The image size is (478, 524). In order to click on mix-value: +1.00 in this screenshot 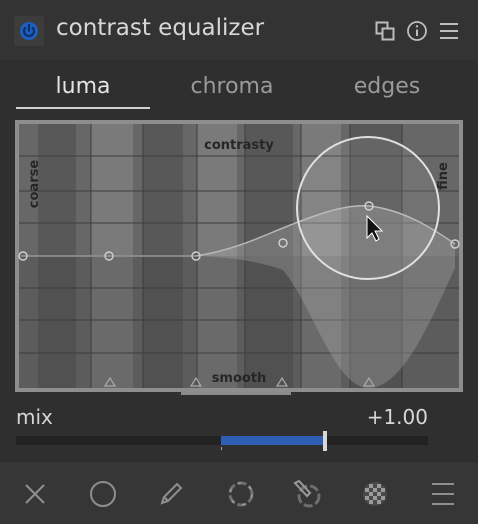, I will do `click(397, 417)`.